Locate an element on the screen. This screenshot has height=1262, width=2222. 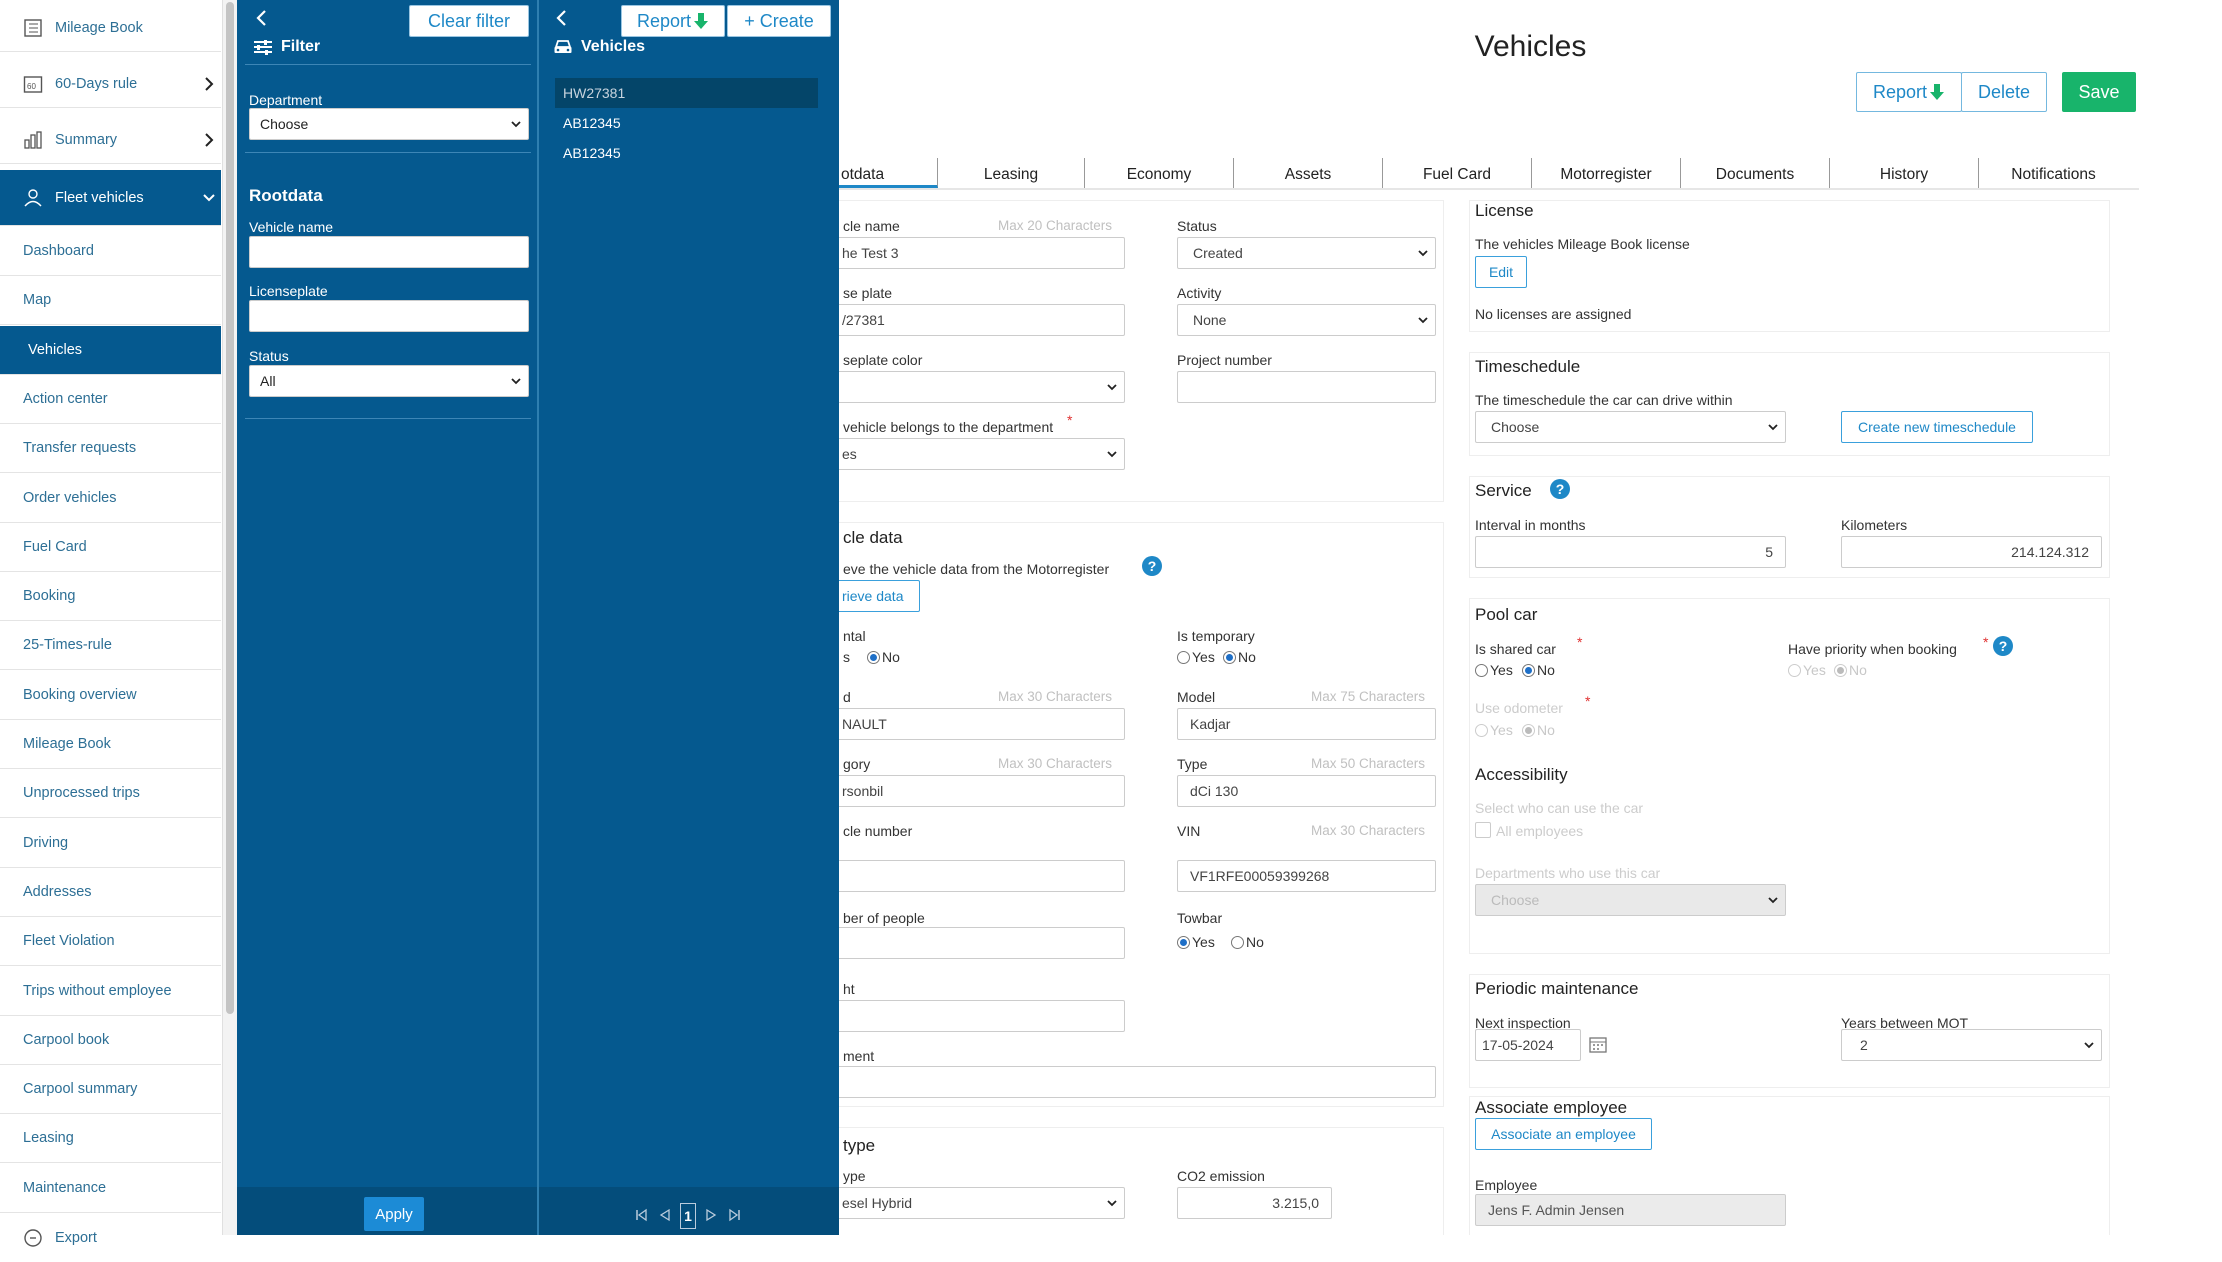
type-input: dCi 130 is located at coordinates (1306, 791).